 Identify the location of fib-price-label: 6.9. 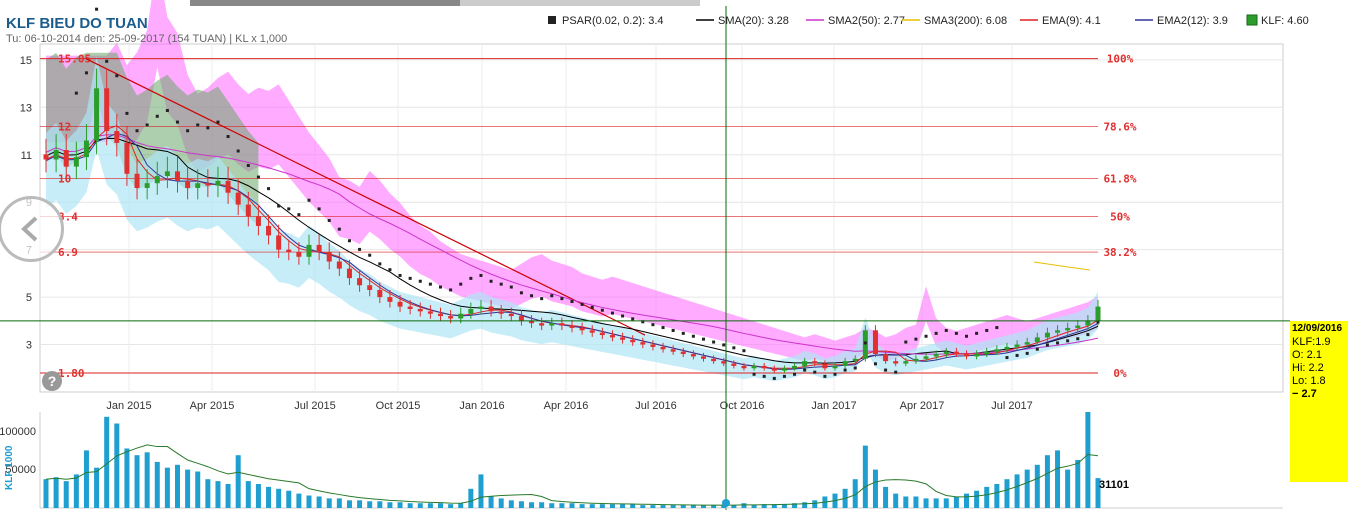
(68, 252).